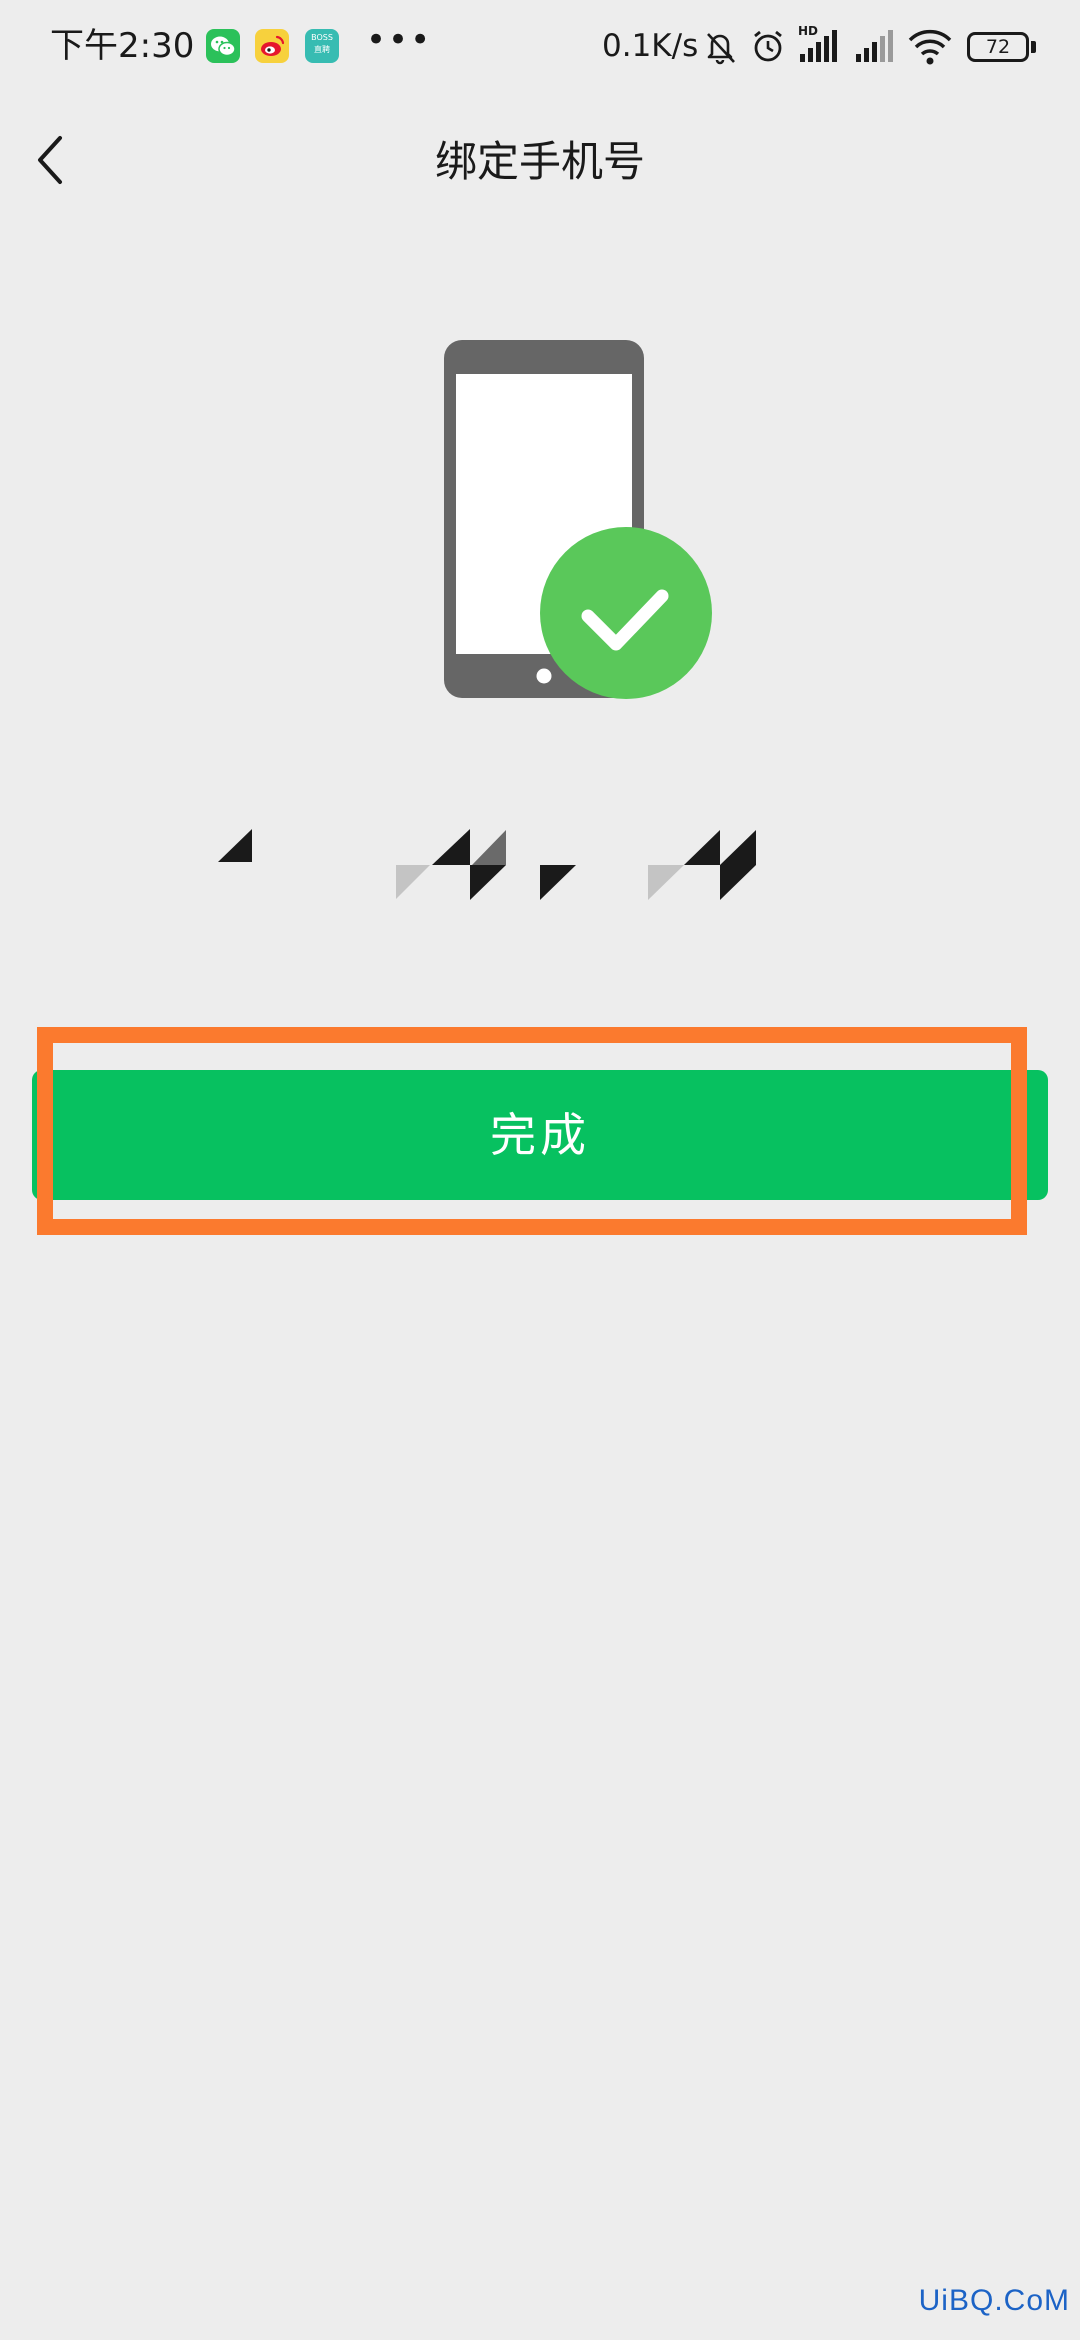 This screenshot has width=1080, height=2340. I want to click on wechat-icon, so click(223, 46).